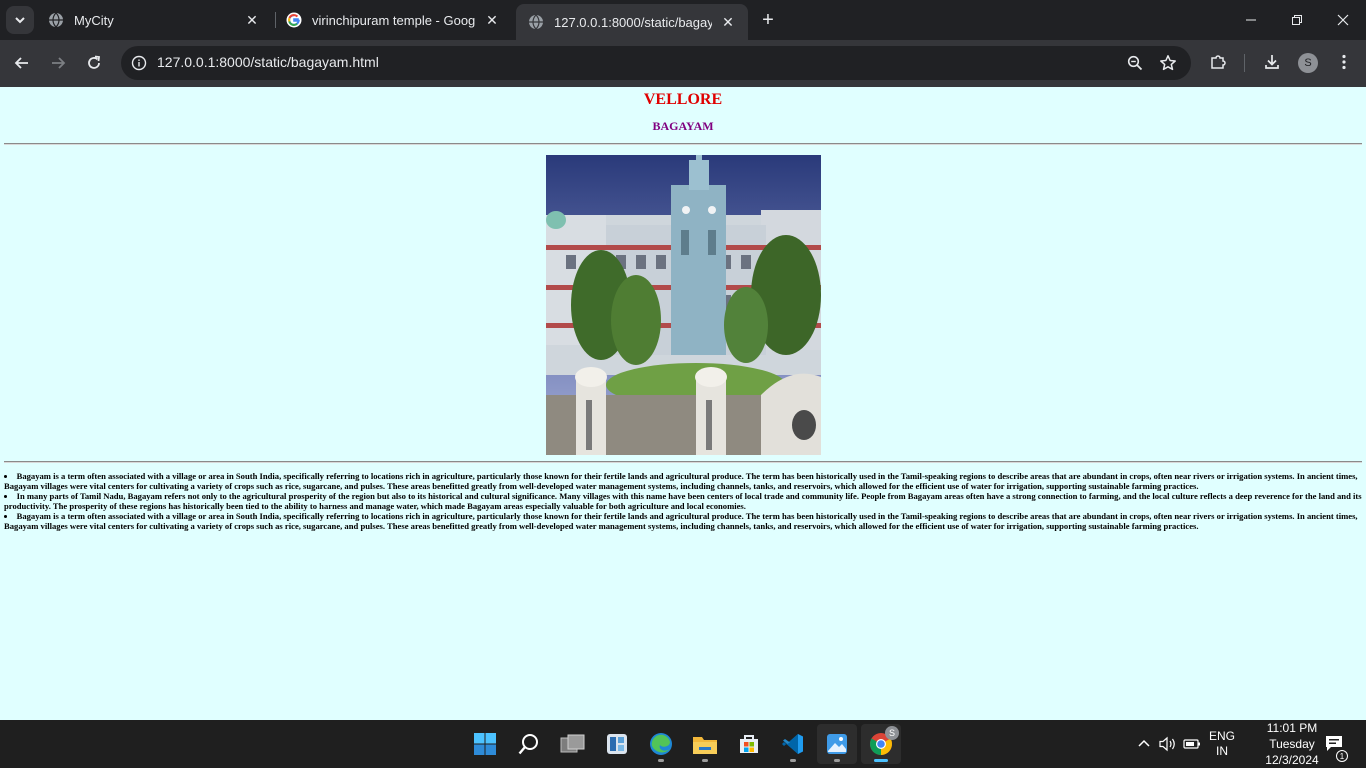 The image size is (1366, 768). I want to click on photos-app, so click(837, 744).